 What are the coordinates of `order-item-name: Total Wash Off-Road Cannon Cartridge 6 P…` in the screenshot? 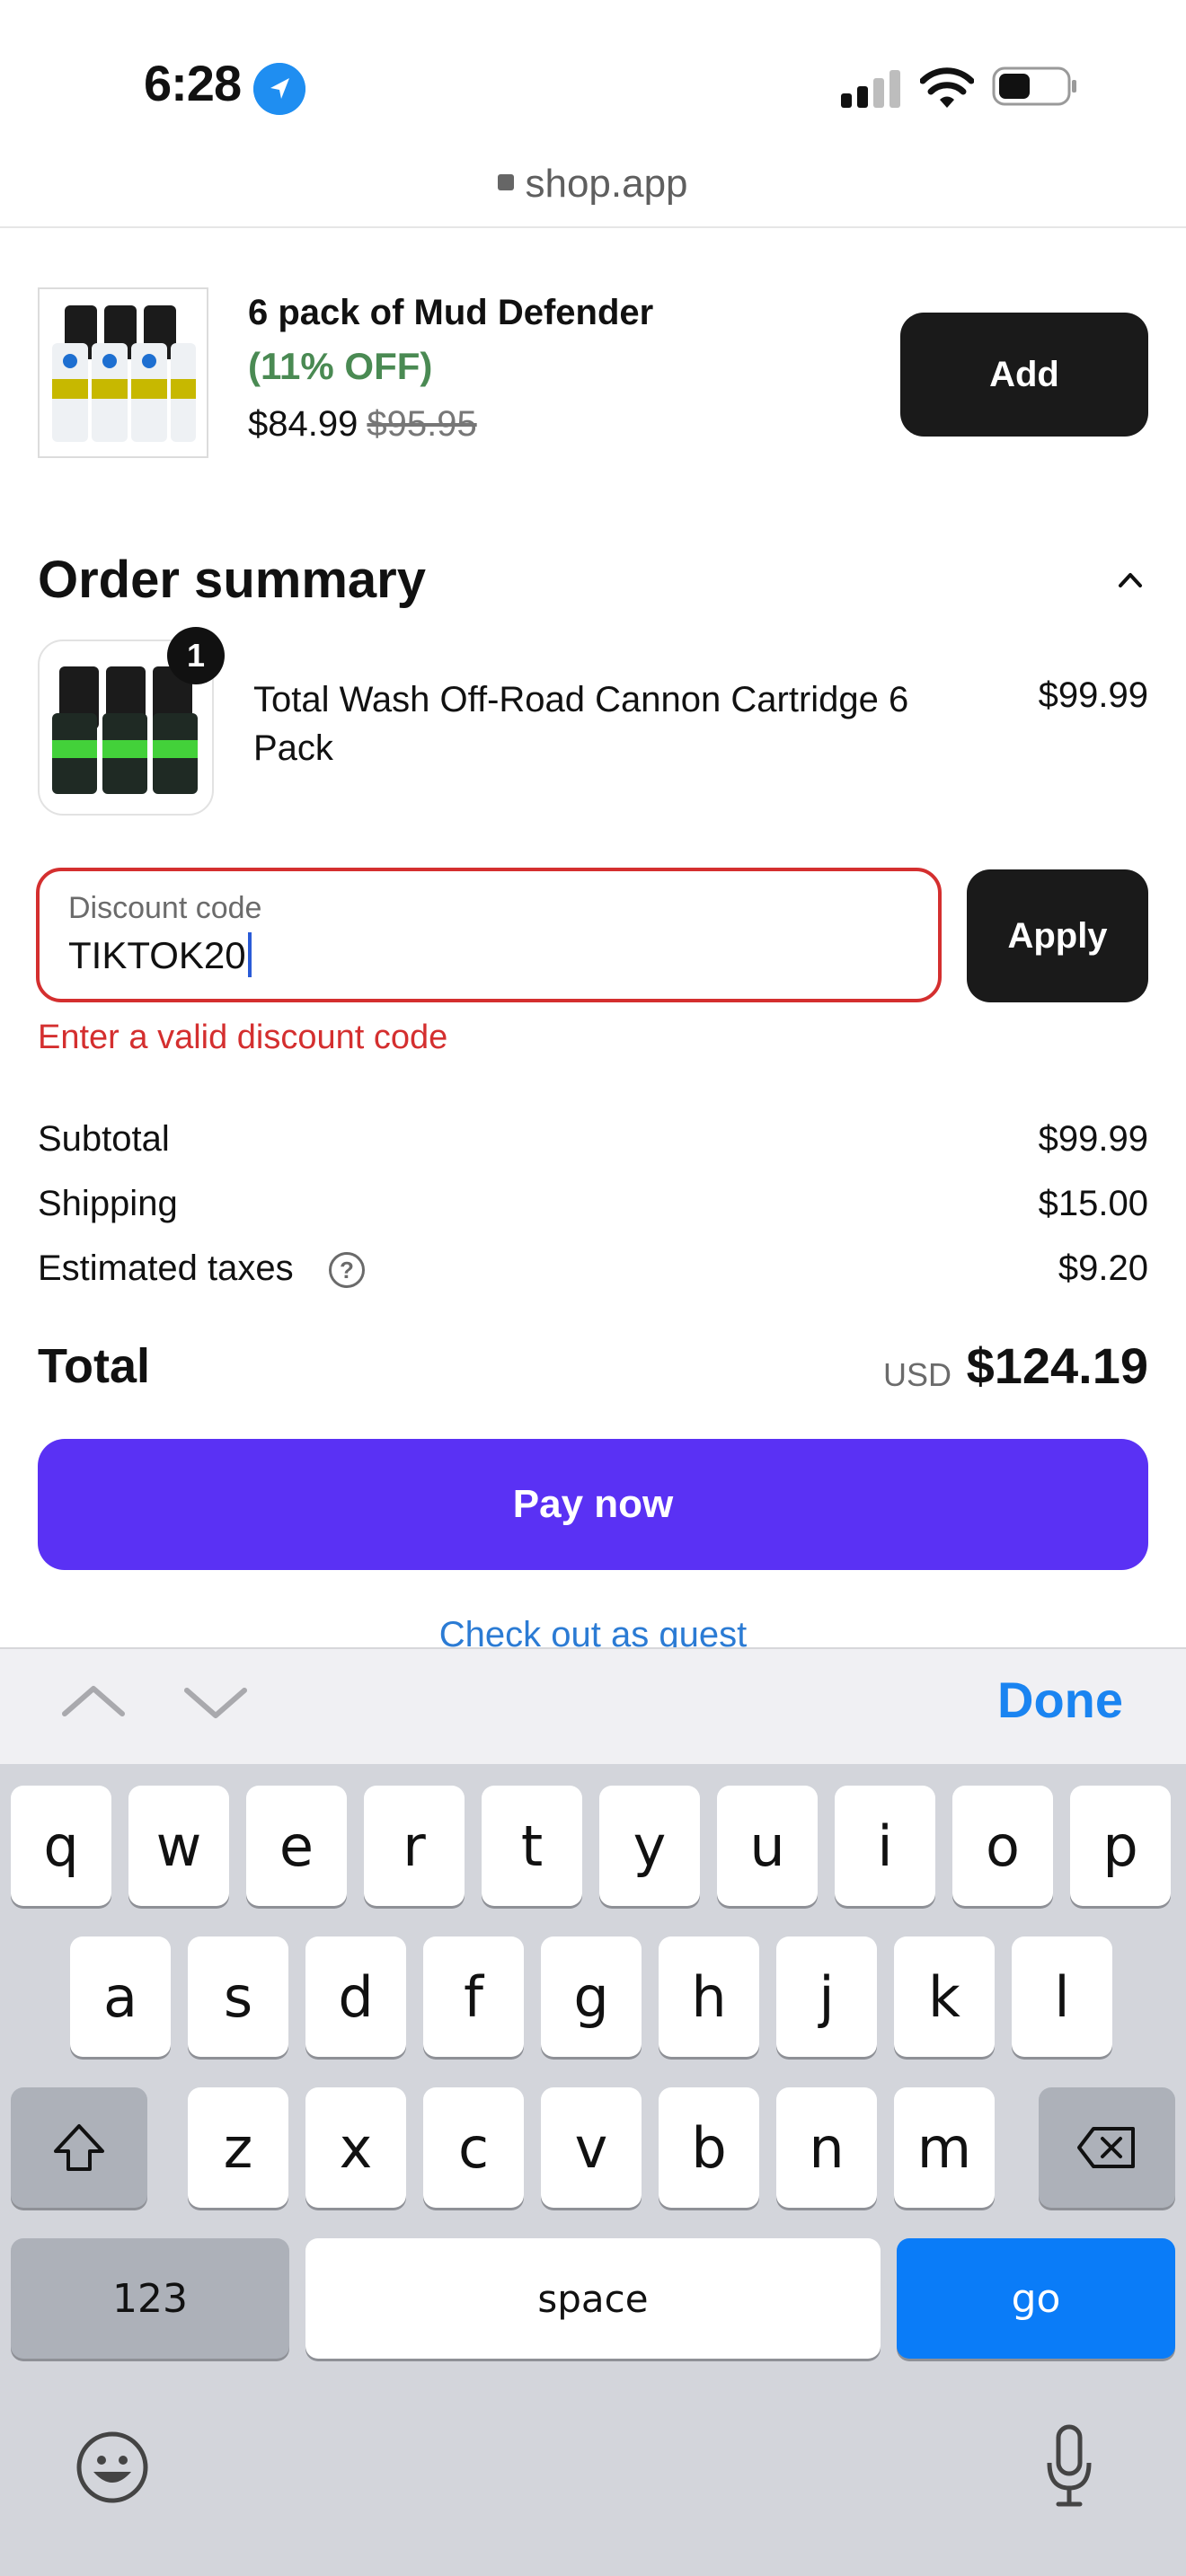 It's located at (581, 724).